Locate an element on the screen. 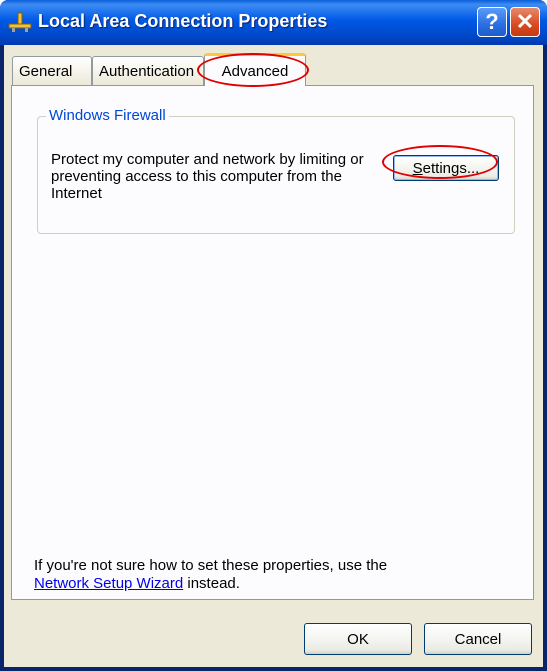 This screenshot has width=547, height=671. settings-accesskey: S is located at coordinates (417, 168).